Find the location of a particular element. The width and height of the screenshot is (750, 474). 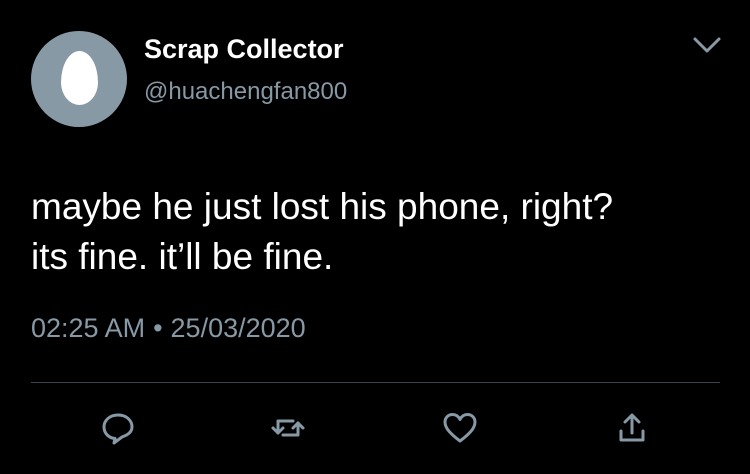

heart-icon is located at coordinates (460, 428).